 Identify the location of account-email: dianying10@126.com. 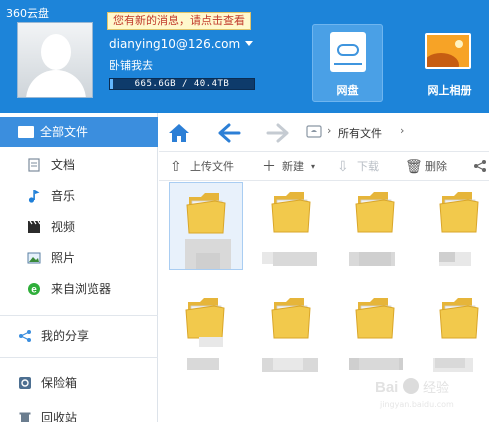
(174, 44).